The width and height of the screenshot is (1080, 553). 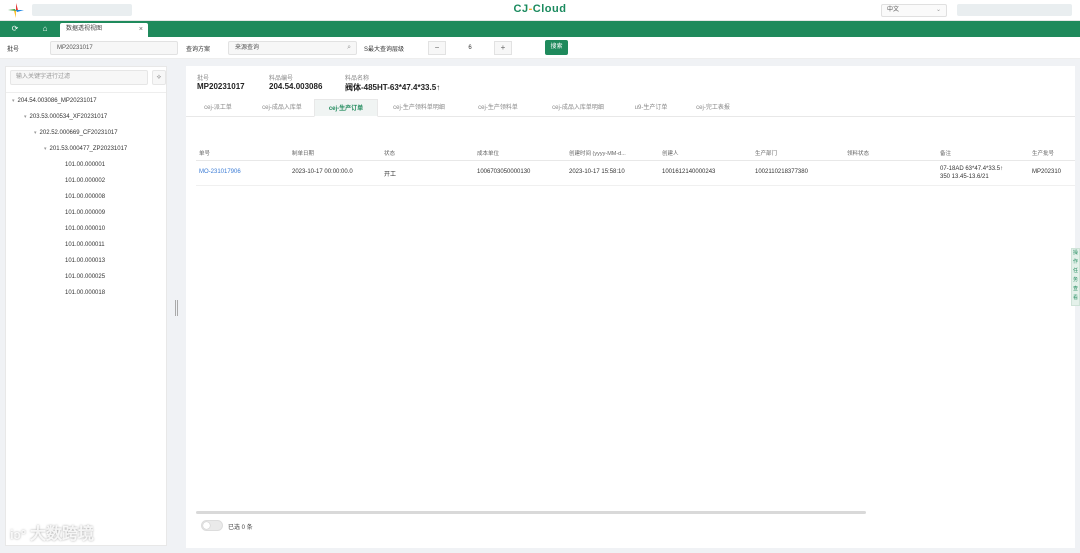 I want to click on language-select: 中文 ⌄, so click(x=914, y=10).